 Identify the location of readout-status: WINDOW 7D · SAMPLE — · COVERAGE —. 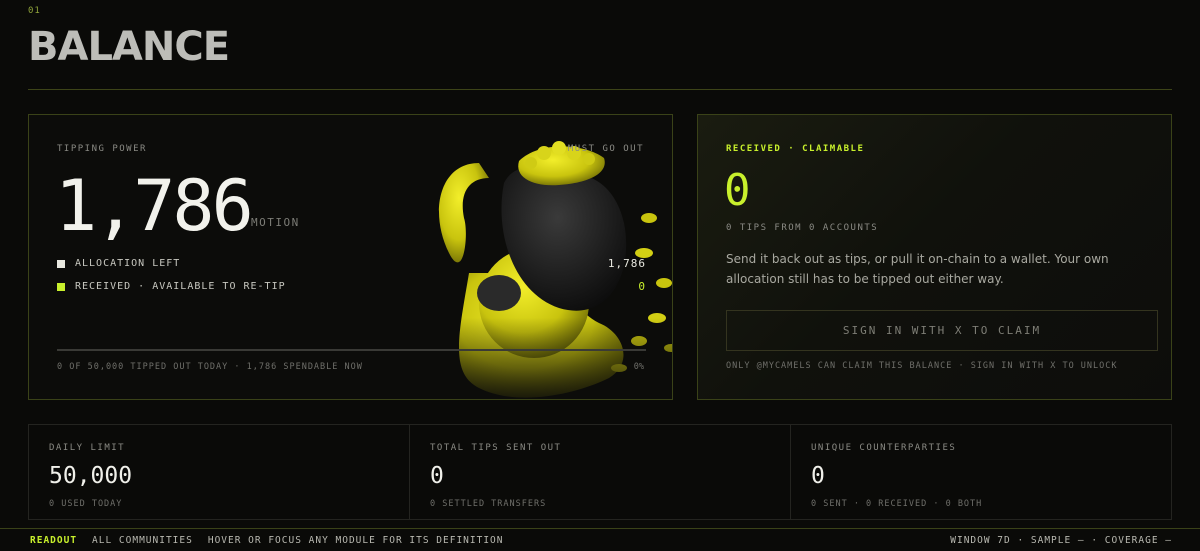
(1061, 540).